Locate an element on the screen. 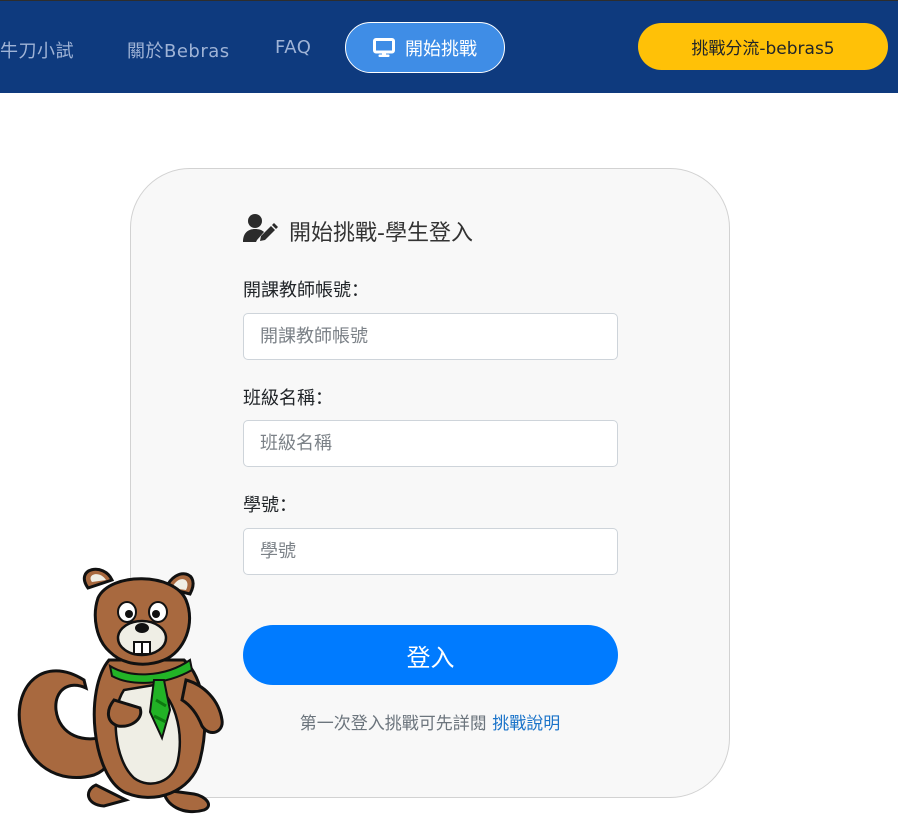 Image resolution: width=898 pixels, height=829 pixels. login-button: 登入 is located at coordinates (430, 655).